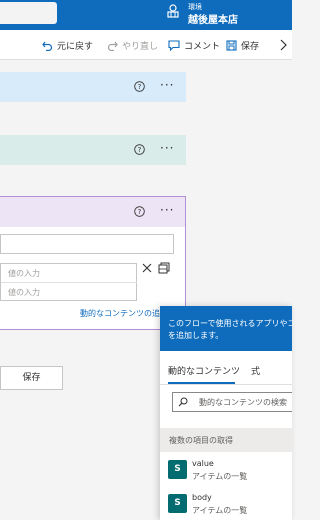 The width and height of the screenshot is (320, 520). I want to click on flyout-description-line1: このフローで使用されるアプリやコネ, so click(230, 323).